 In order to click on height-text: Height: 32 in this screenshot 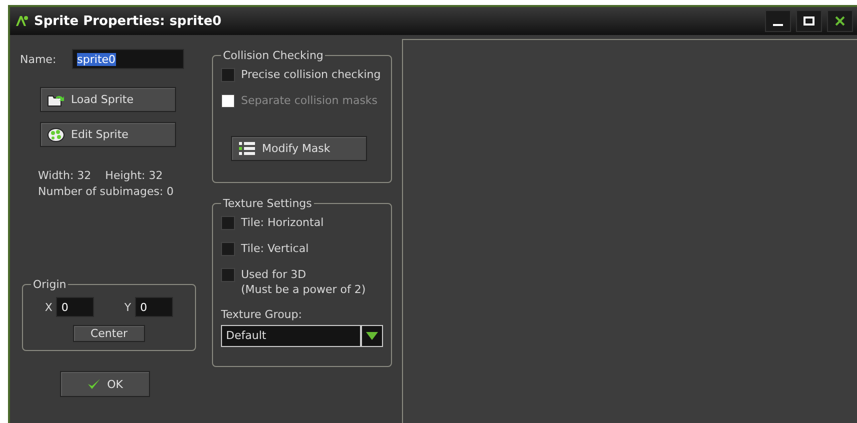, I will do `click(134, 175)`.